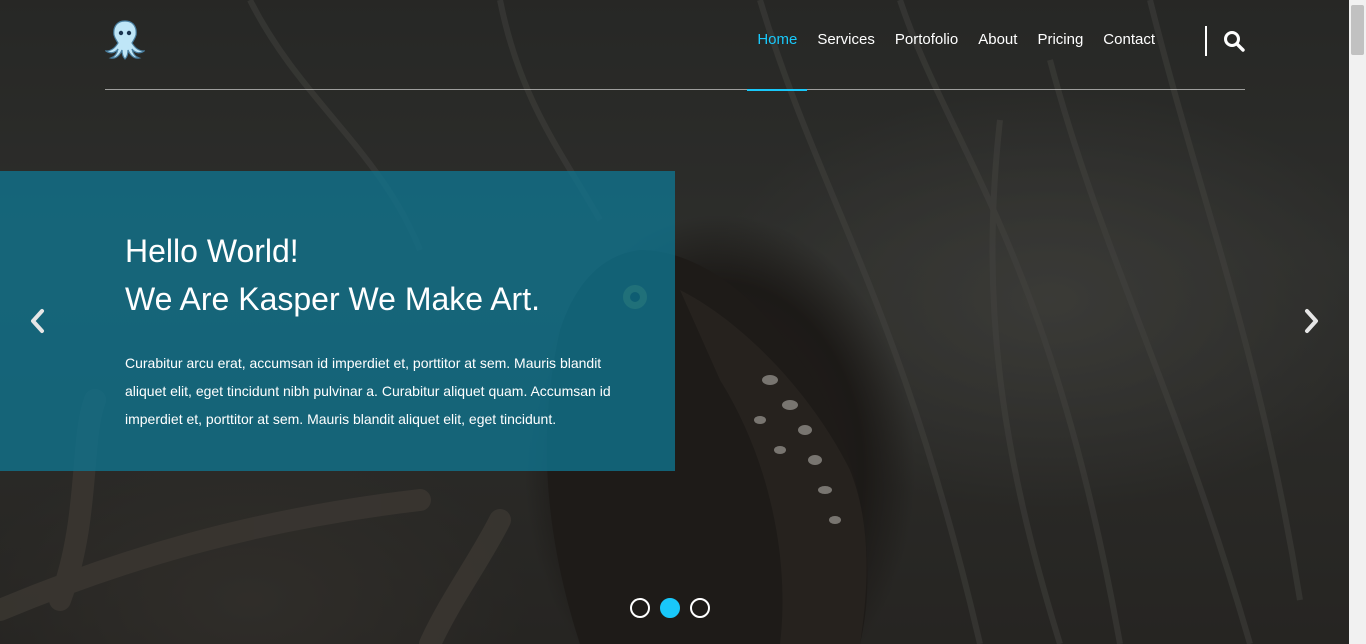 The width and height of the screenshot is (1366, 644). What do you see at coordinates (38, 321) in the screenshot?
I see `chevron-left-icon` at bounding box center [38, 321].